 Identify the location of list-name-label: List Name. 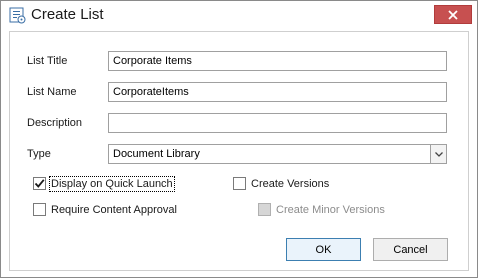
(52, 92).